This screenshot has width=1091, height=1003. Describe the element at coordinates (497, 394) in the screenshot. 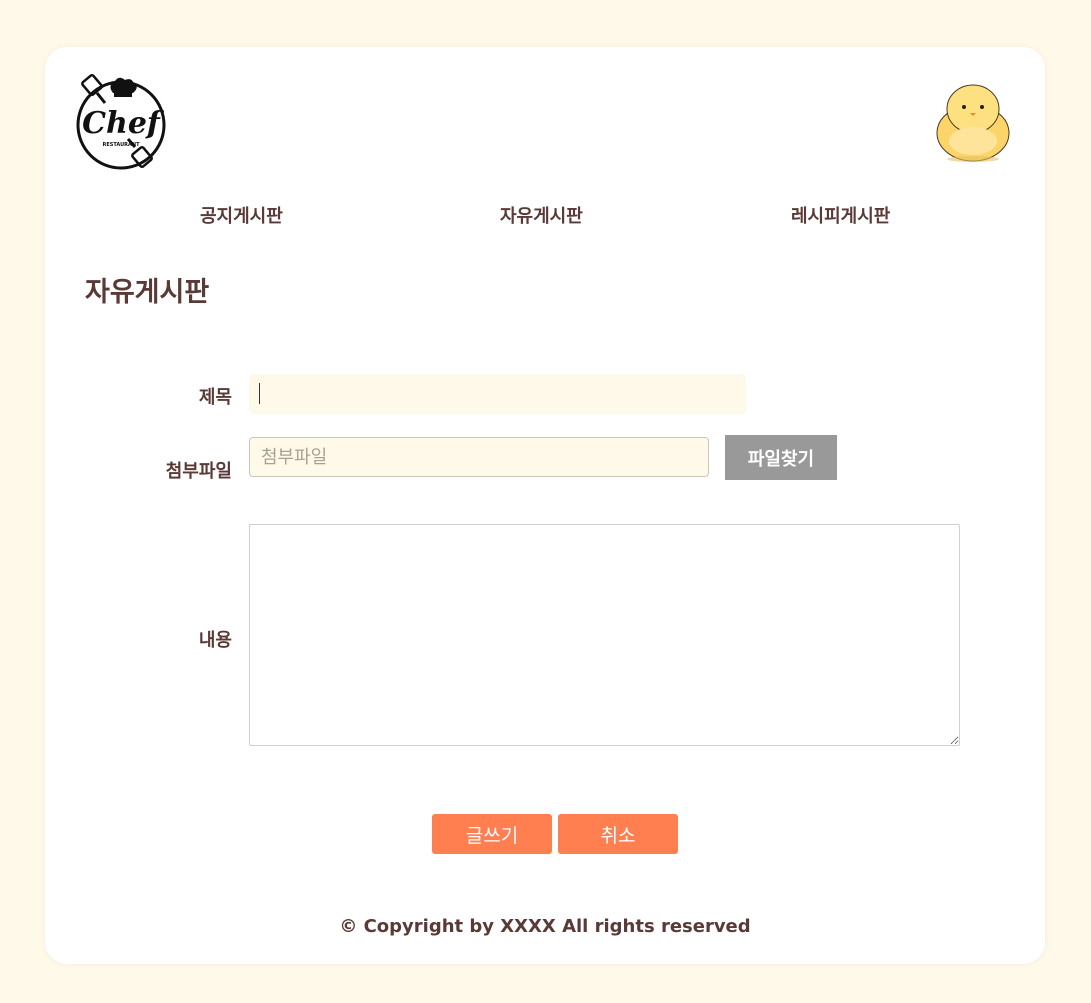

I see `title-input` at that location.